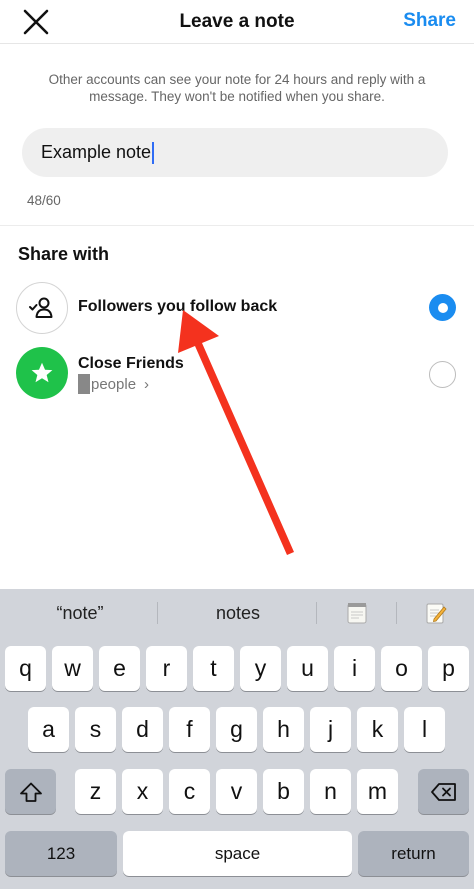 Image resolution: width=474 pixels, height=889 pixels. What do you see at coordinates (42, 308) in the screenshot?
I see `follow-back-icon` at bounding box center [42, 308].